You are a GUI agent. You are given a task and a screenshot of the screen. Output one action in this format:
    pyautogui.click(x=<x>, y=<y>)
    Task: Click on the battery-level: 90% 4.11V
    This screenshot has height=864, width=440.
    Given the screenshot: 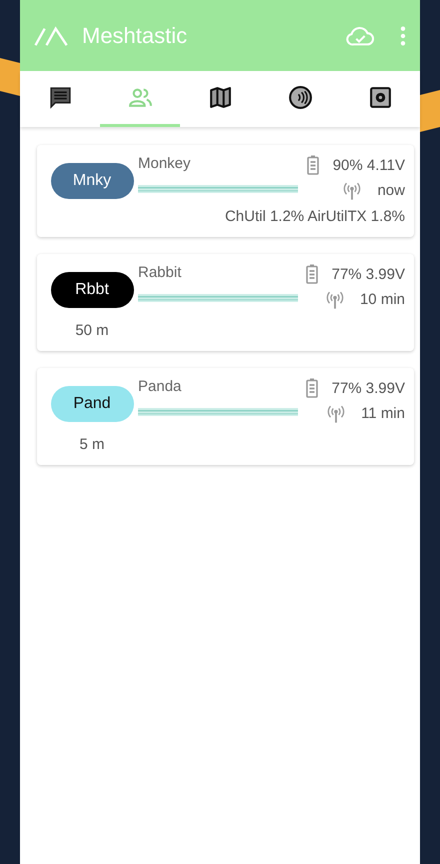 What is the action you would take?
    pyautogui.click(x=368, y=165)
    